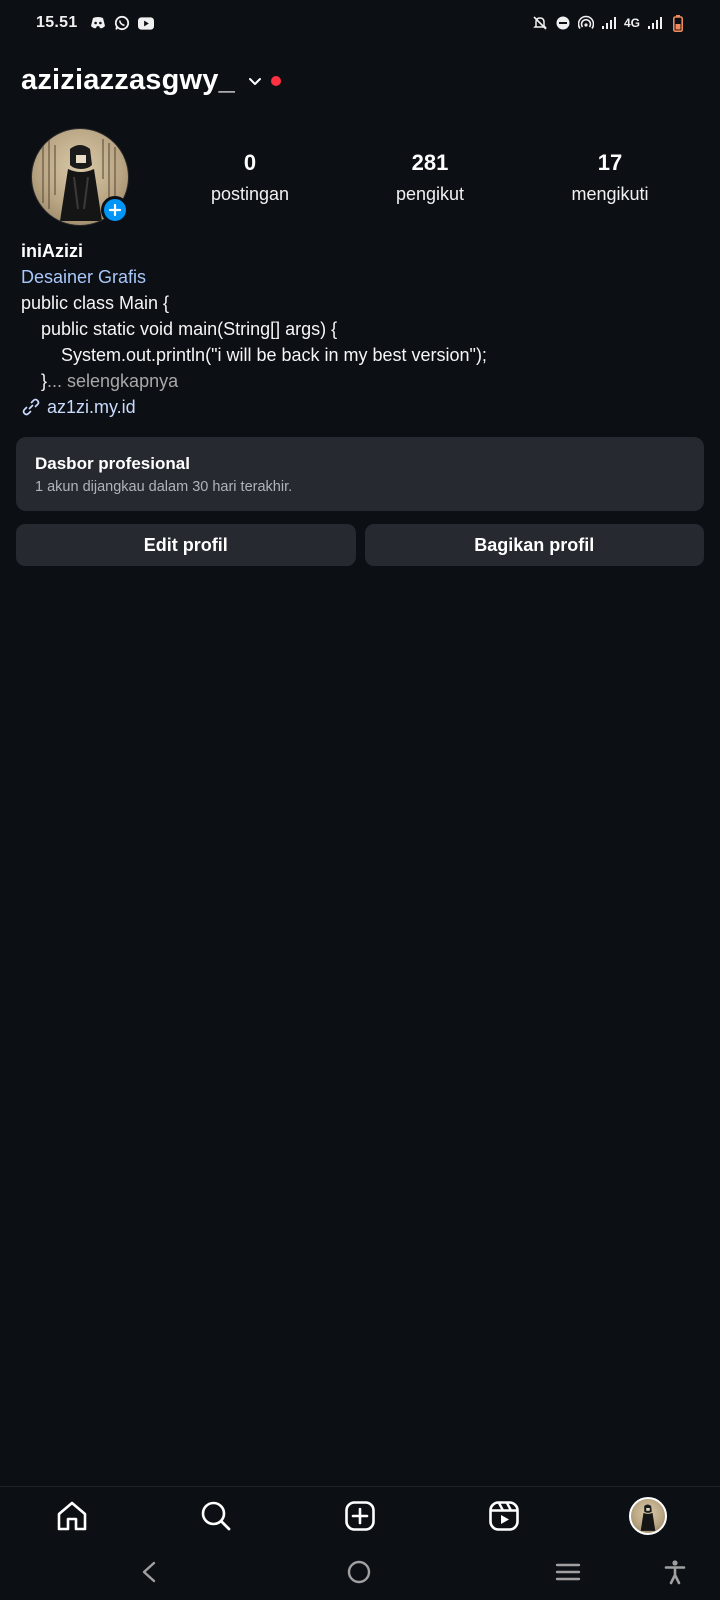  What do you see at coordinates (361, 381) in the screenshot?
I see `bio-last-line: }... selengkapnya` at bounding box center [361, 381].